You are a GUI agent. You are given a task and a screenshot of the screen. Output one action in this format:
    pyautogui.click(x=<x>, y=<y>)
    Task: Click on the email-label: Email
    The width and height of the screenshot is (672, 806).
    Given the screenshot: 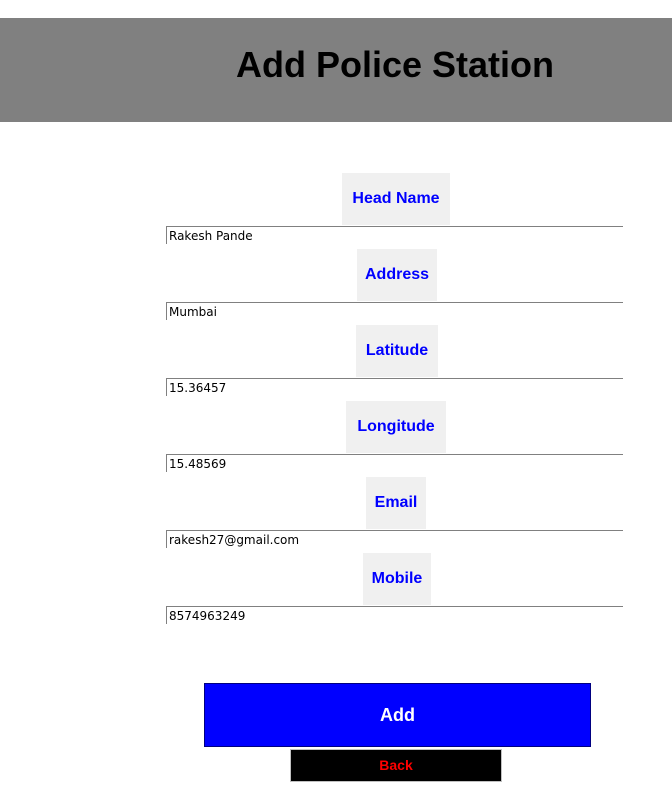 What is the action you would take?
    pyautogui.click(x=396, y=503)
    